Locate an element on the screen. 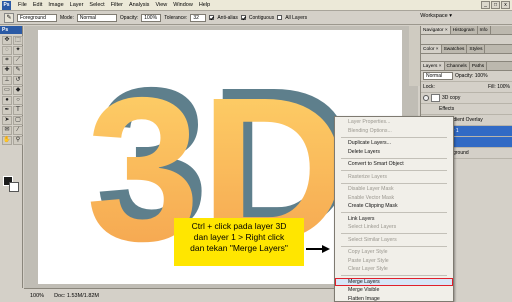 This screenshot has width=512, height=302. all-layers-checkbox is located at coordinates (280, 17).